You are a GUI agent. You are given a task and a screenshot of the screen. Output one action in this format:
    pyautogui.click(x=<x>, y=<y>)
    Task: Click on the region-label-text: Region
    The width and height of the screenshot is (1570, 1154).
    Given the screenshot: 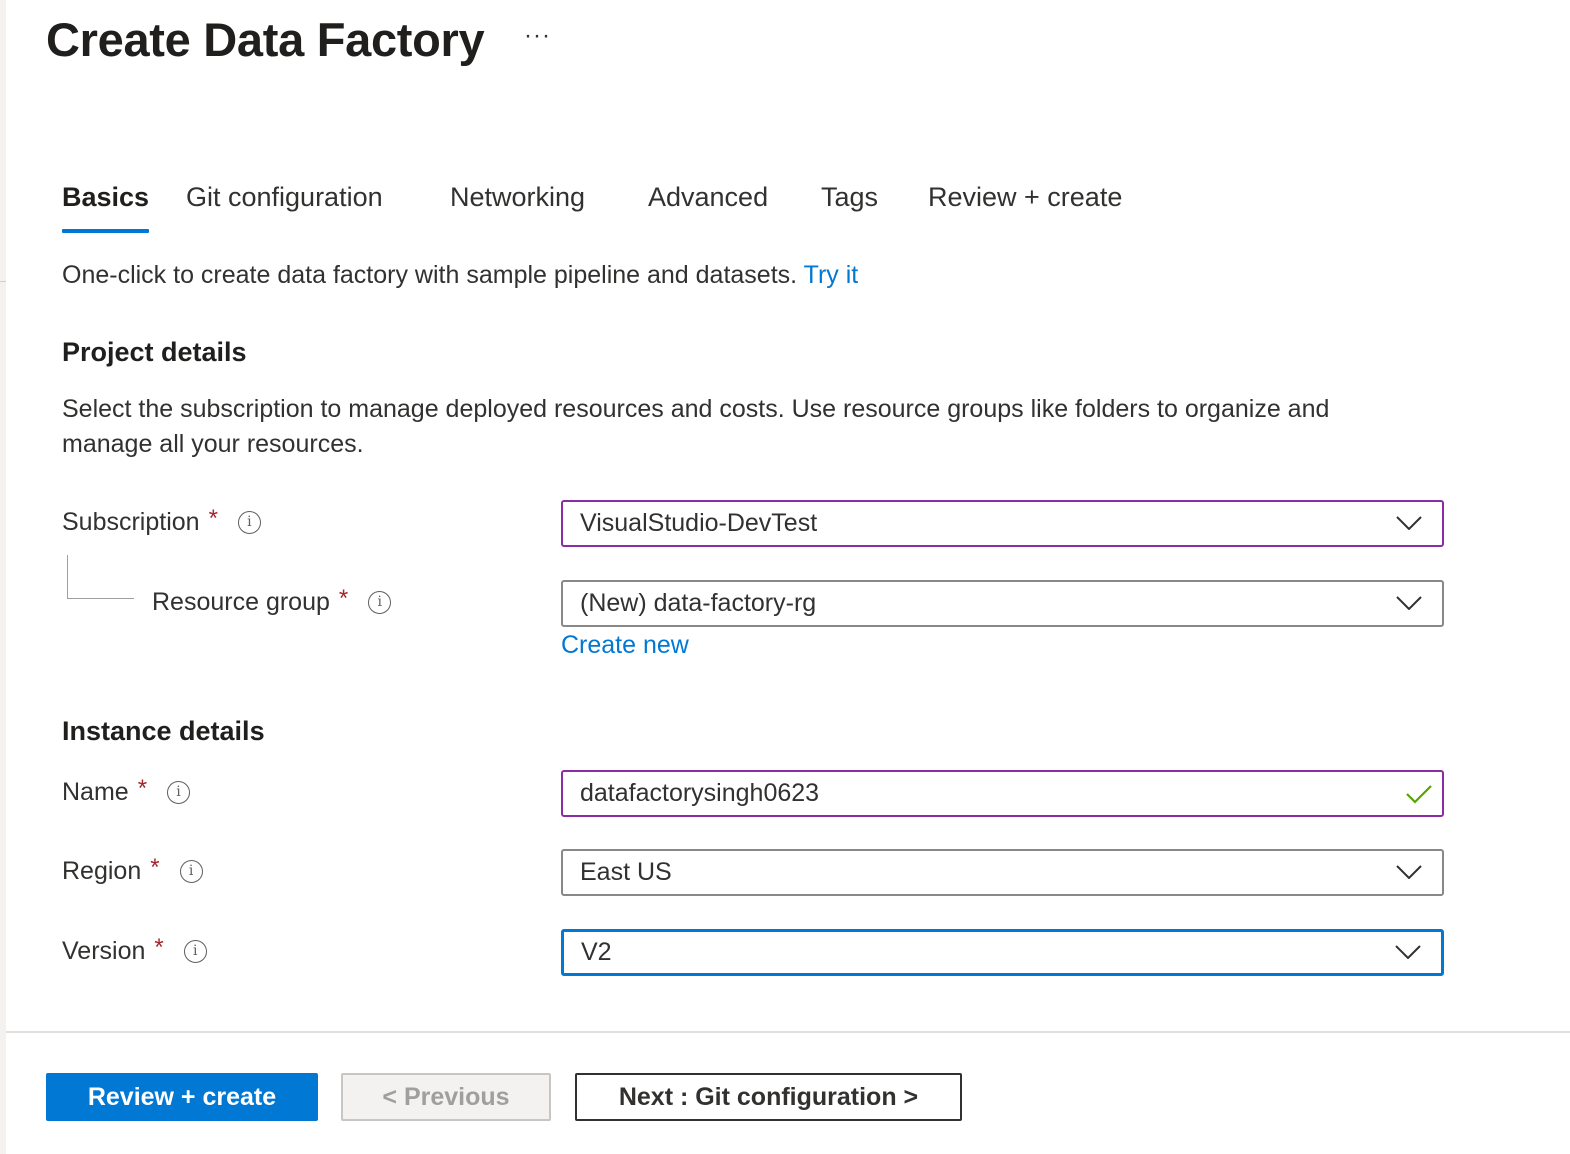 What is the action you would take?
    pyautogui.click(x=102, y=871)
    